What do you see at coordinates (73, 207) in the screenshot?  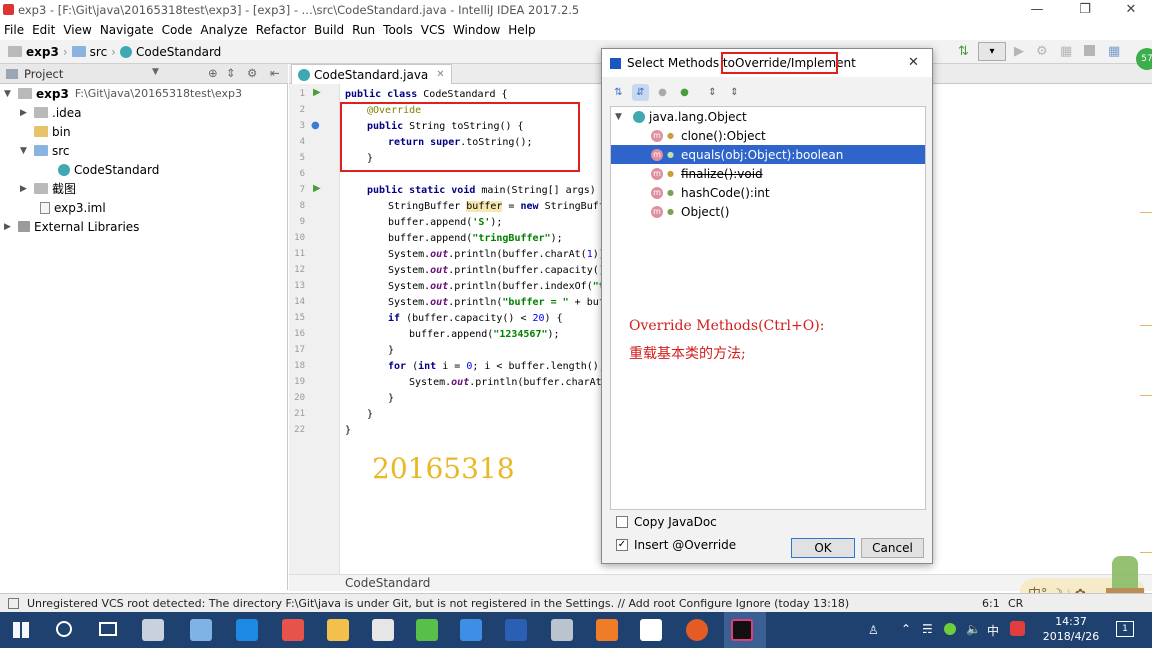 I see `tree-item-iml: exp3.iml` at bounding box center [73, 207].